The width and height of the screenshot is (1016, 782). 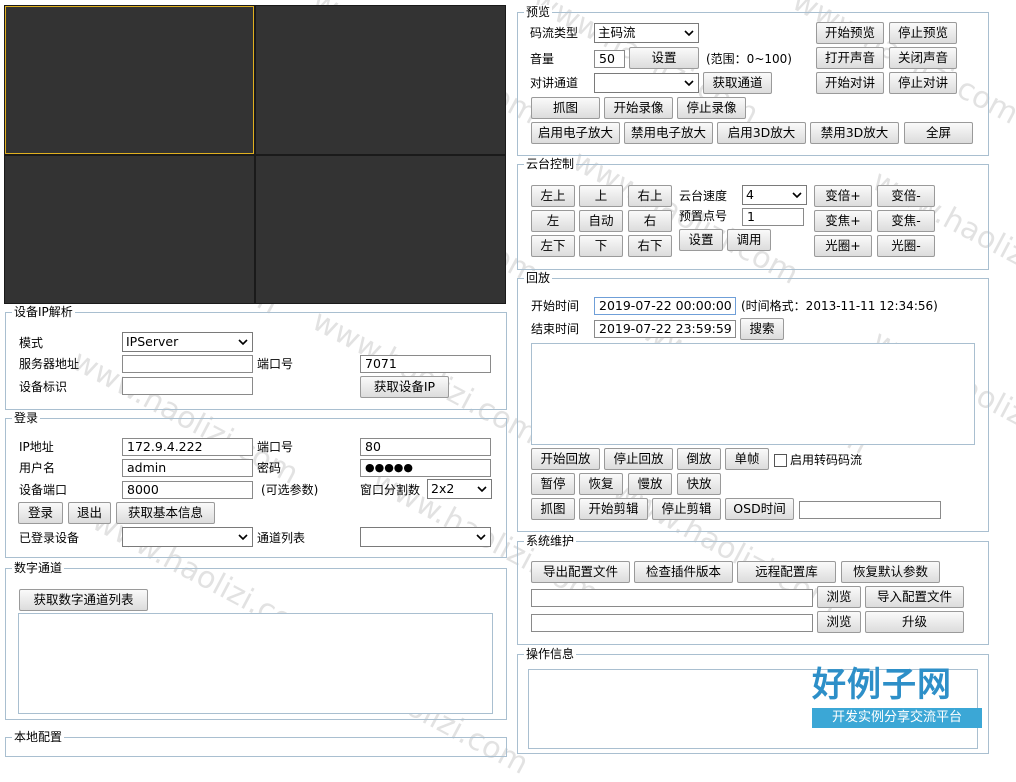 What do you see at coordinates (459, 489) in the screenshot?
I see `split-select: 2x2` at bounding box center [459, 489].